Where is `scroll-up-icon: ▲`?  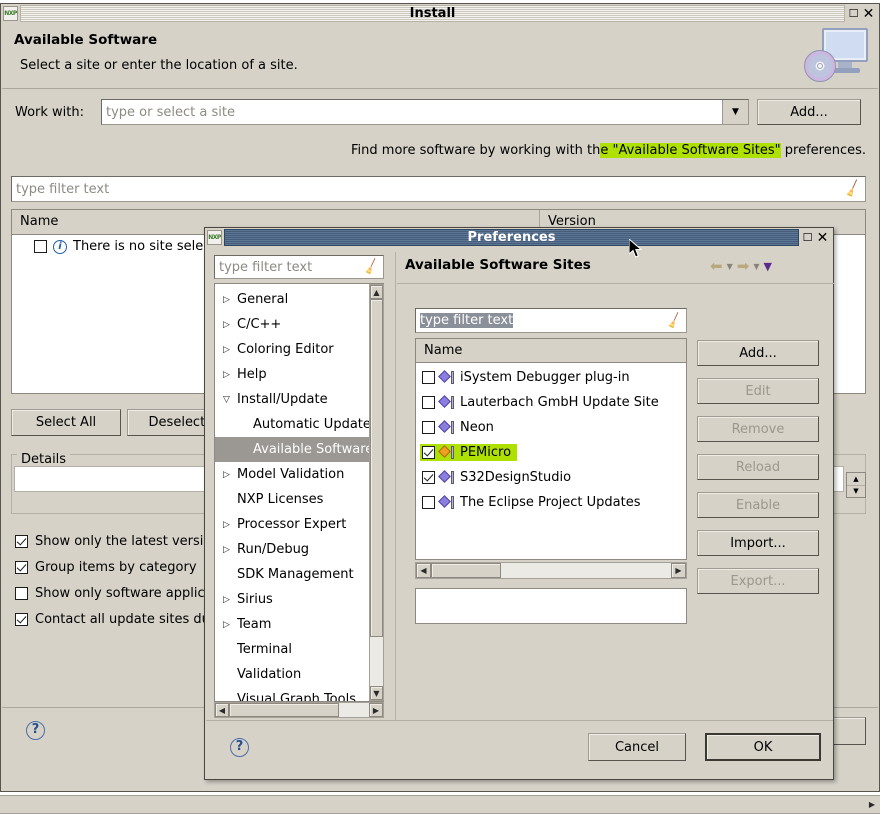 scroll-up-icon: ▲ is located at coordinates (376, 292).